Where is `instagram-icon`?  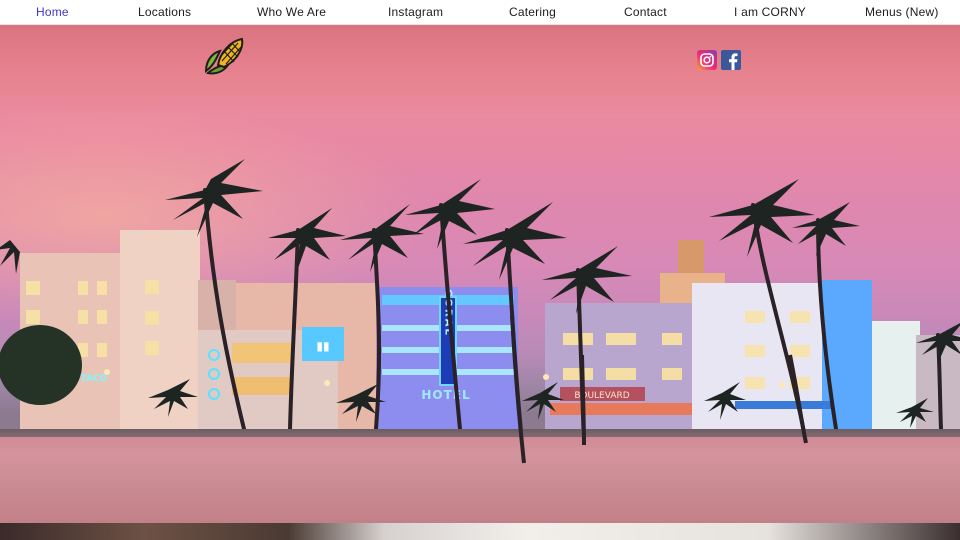
instagram-icon is located at coordinates (707, 60).